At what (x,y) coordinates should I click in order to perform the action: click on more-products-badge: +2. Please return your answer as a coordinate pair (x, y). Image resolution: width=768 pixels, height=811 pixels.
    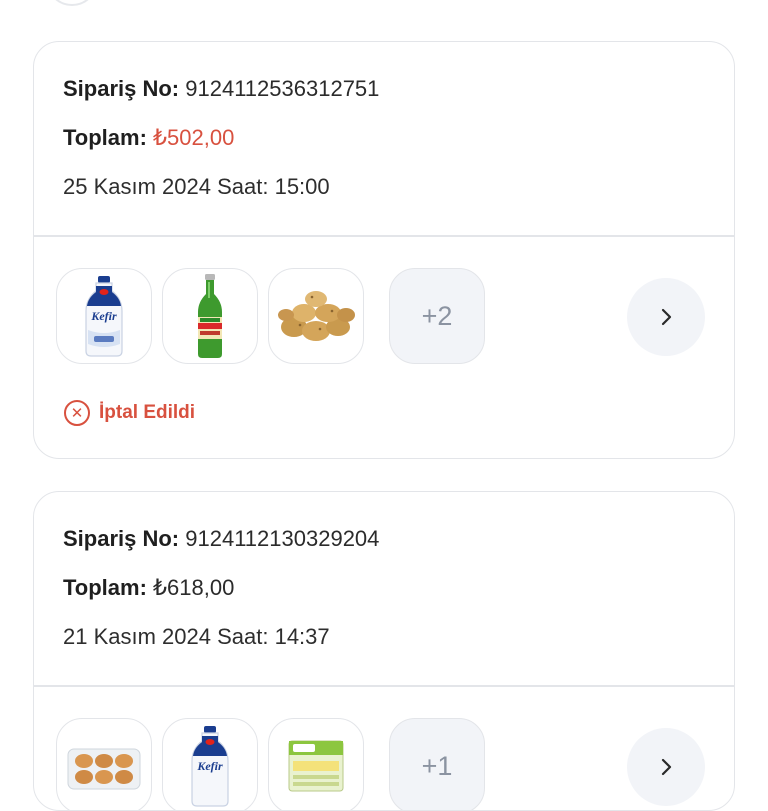
    Looking at the image, I should click on (437, 316).